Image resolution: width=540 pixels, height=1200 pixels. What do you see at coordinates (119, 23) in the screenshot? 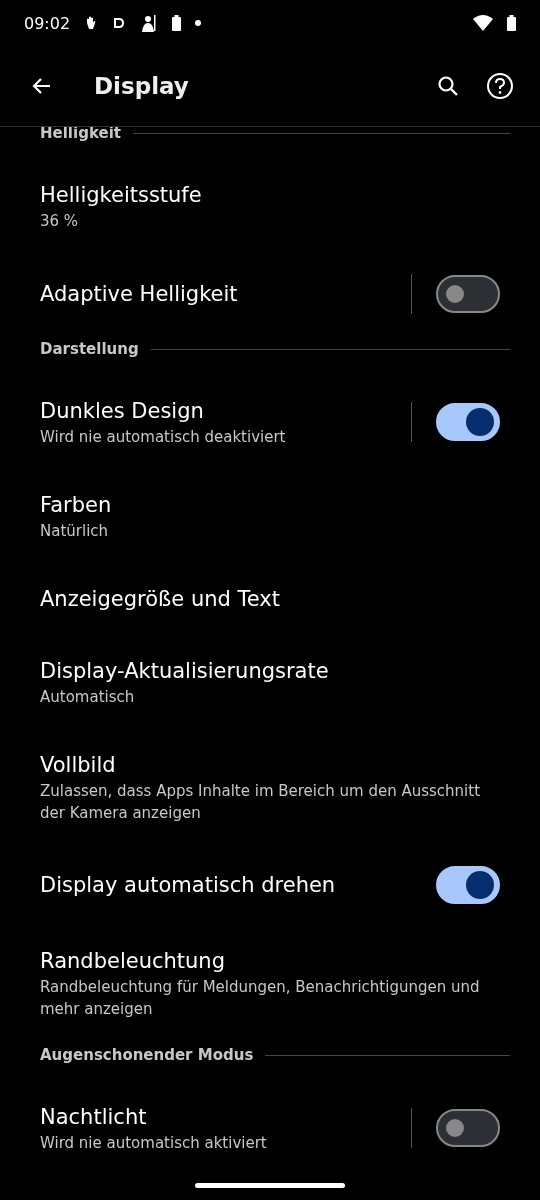
I see `d-letter-icon` at bounding box center [119, 23].